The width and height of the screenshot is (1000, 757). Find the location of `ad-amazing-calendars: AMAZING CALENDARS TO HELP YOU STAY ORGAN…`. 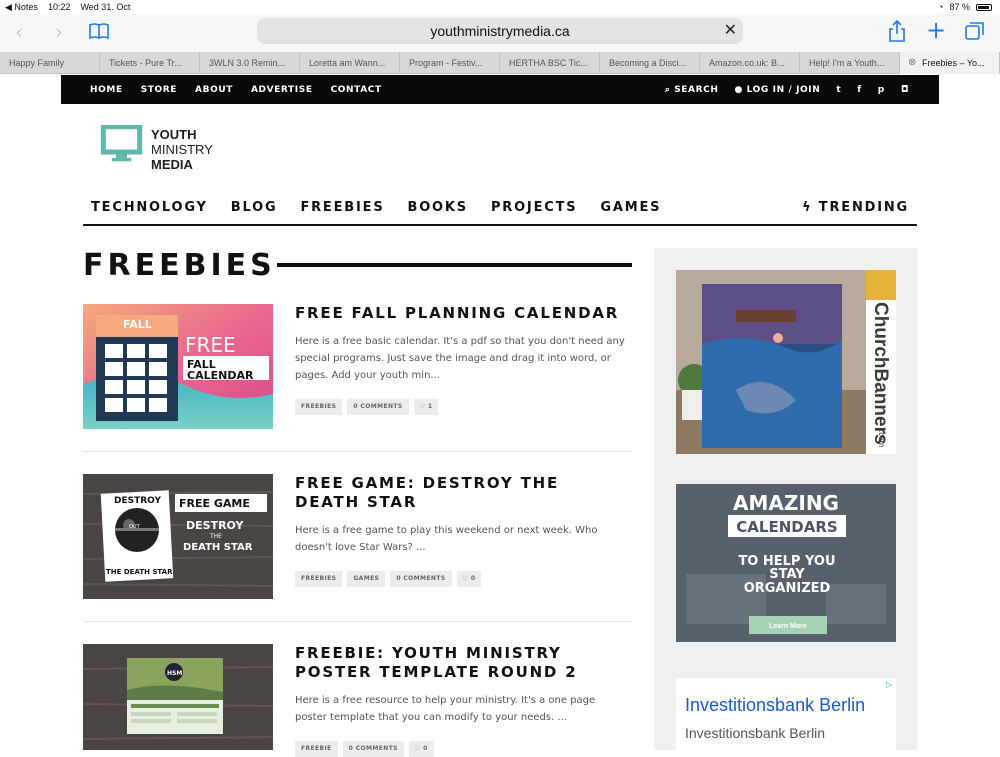

ad-amazing-calendars: AMAZING CALENDARS TO HELP YOU STAY ORGAN… is located at coordinates (786, 563).